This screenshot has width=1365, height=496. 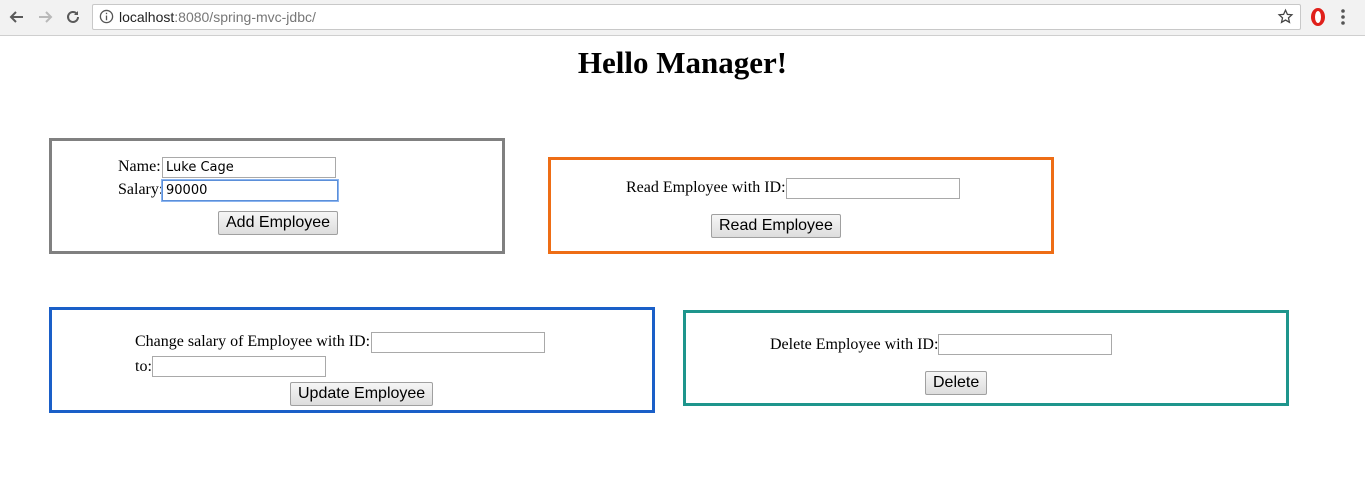 I want to click on read-id-label: Read Employee with ID:, so click(x=706, y=187).